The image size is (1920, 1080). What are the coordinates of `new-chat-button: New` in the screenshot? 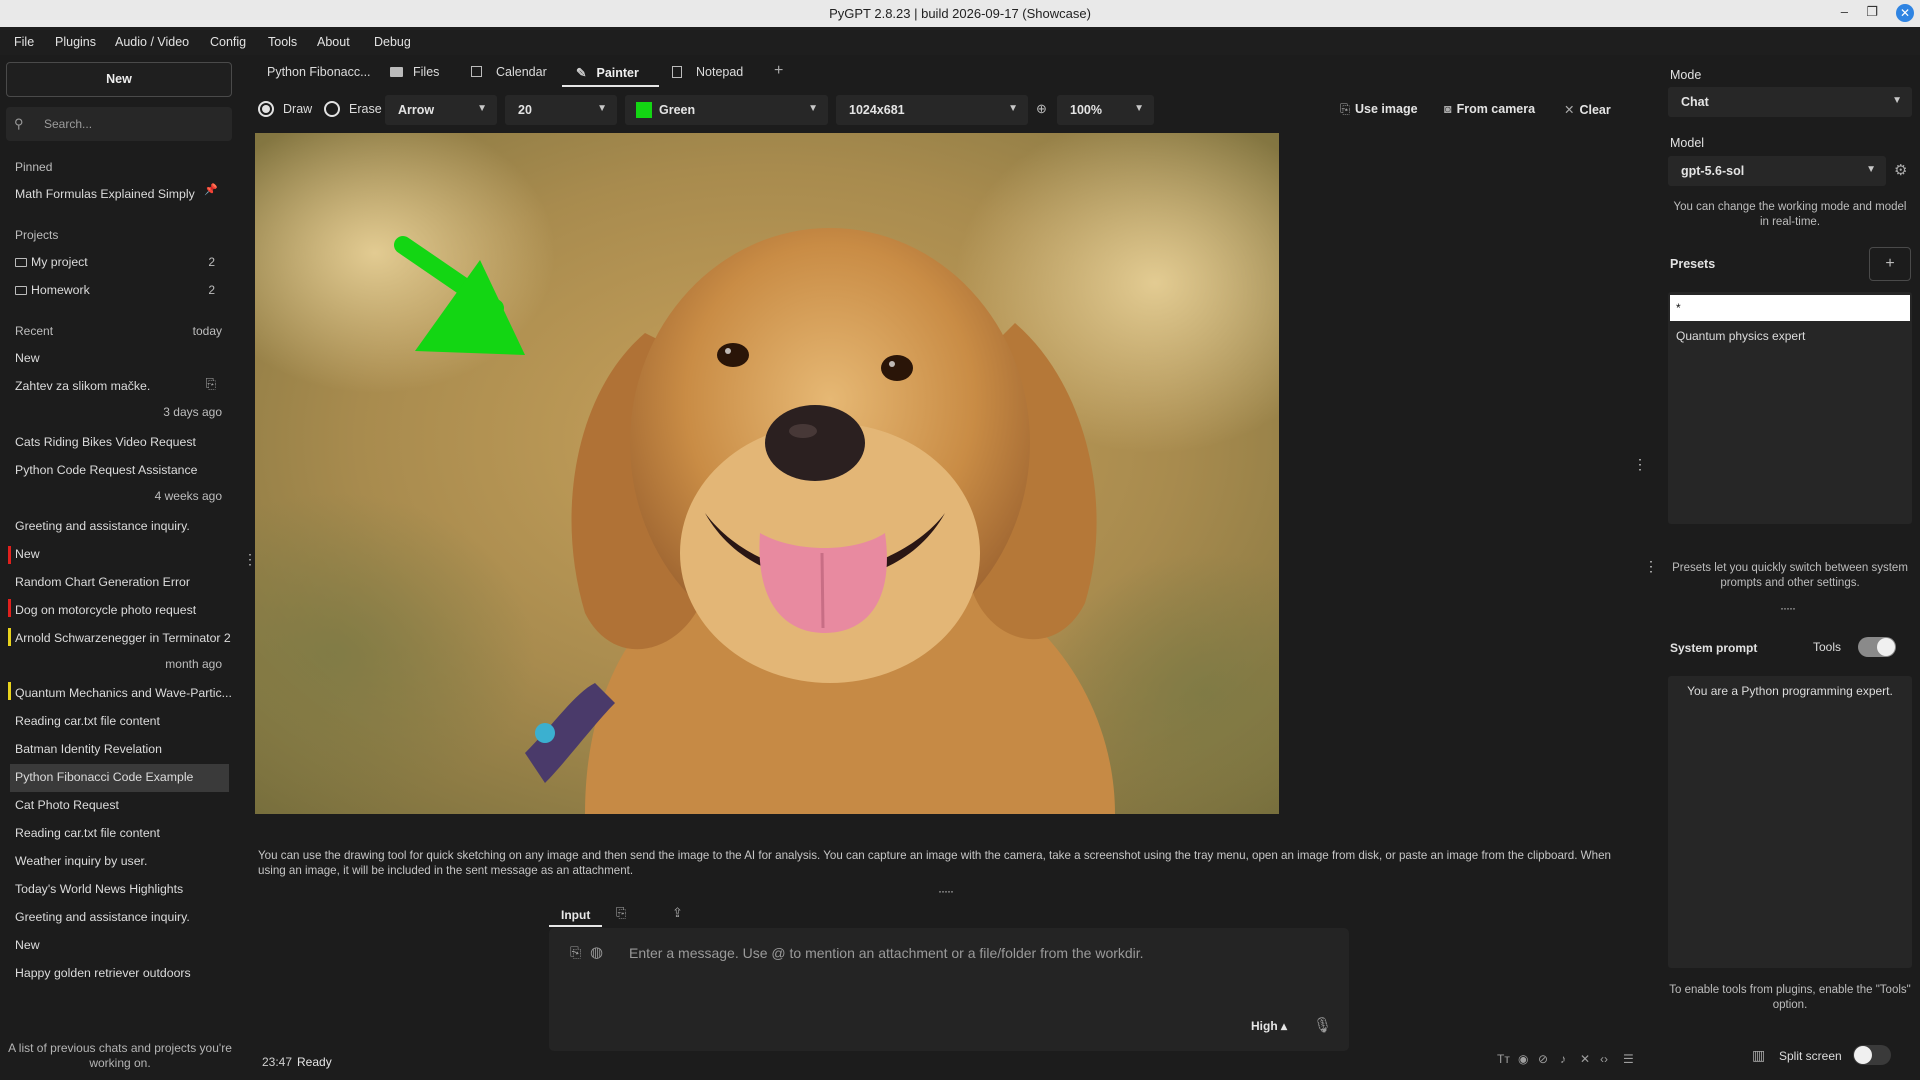 It's located at (119, 79).